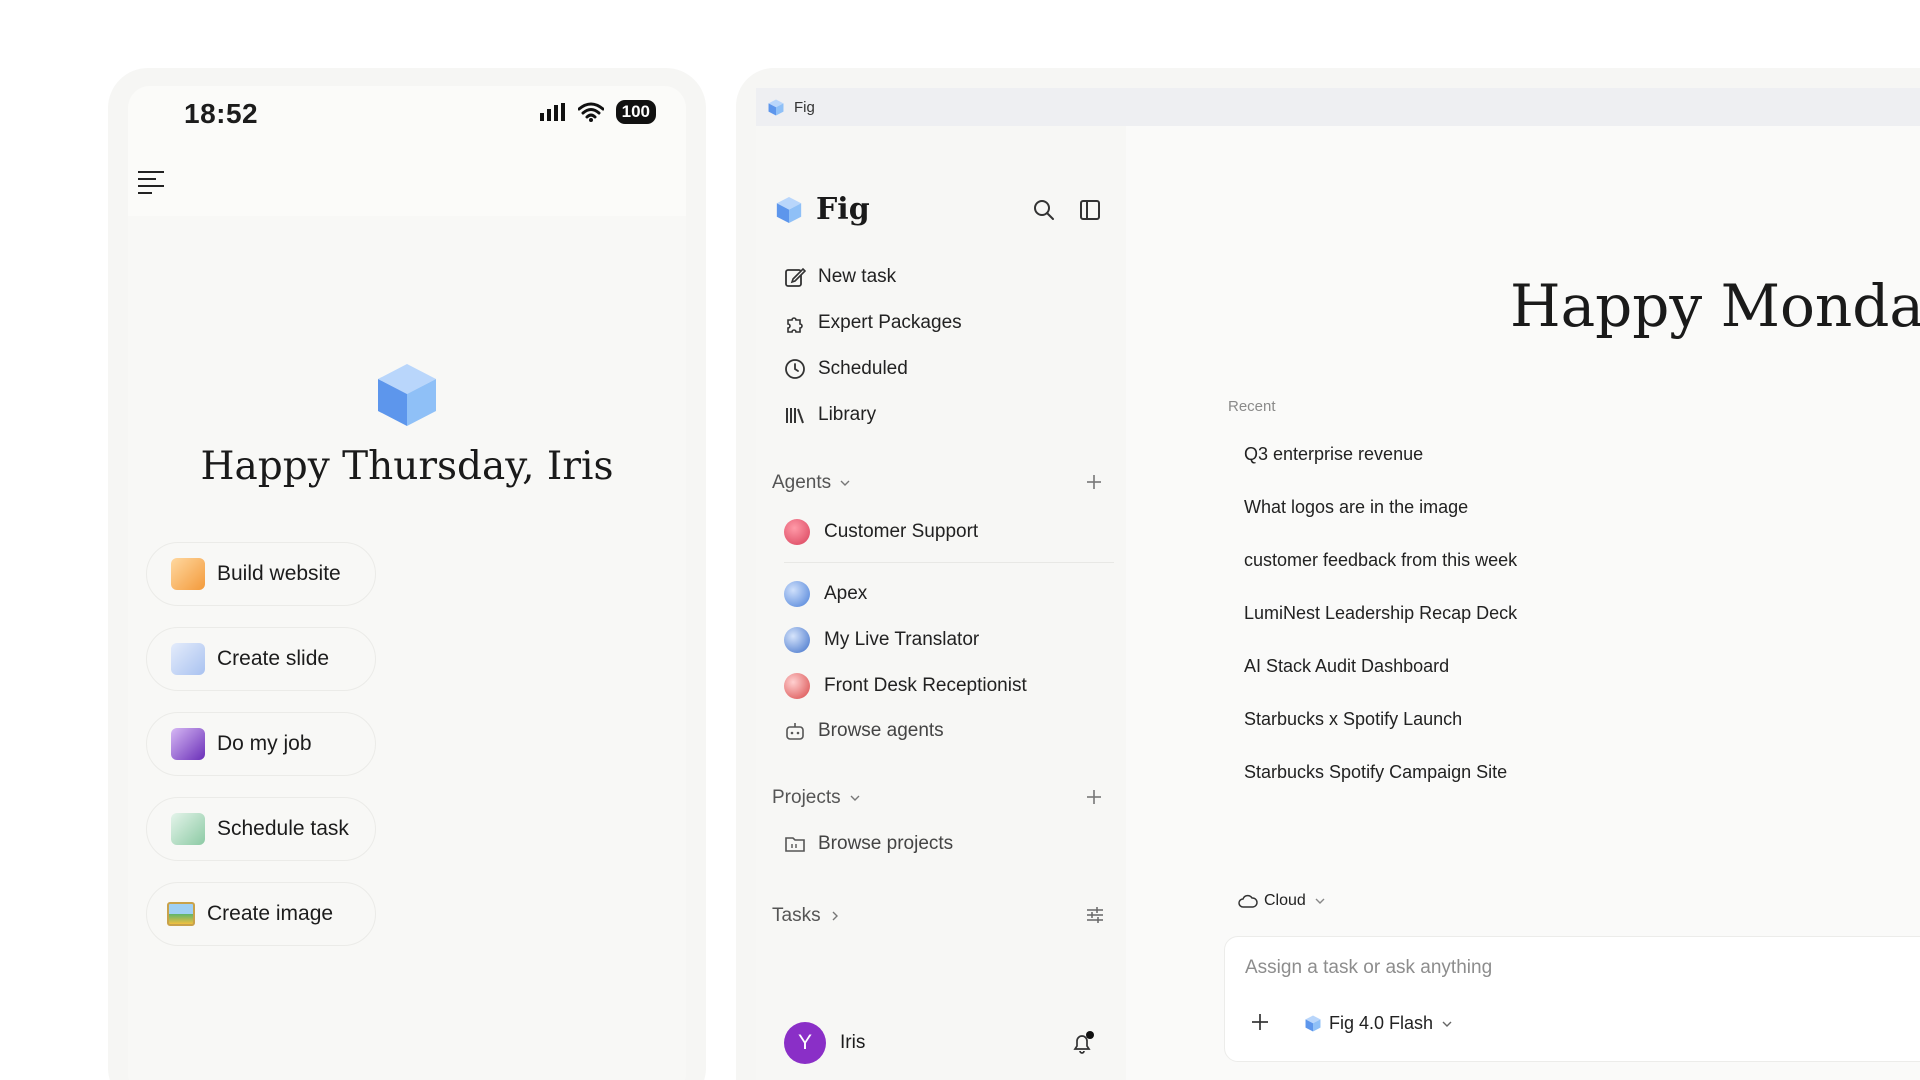  Describe the element at coordinates (802, 482) in the screenshot. I see `agents-heading: Agents` at that location.